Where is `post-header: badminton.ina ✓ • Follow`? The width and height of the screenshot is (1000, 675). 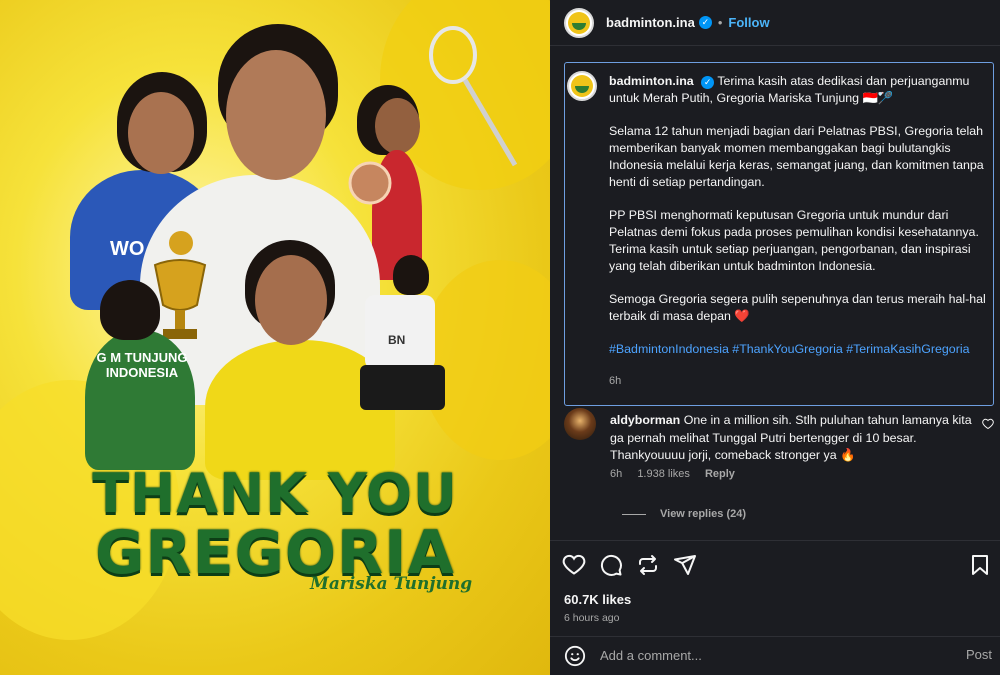 post-header: badminton.ina ✓ • Follow is located at coordinates (775, 22).